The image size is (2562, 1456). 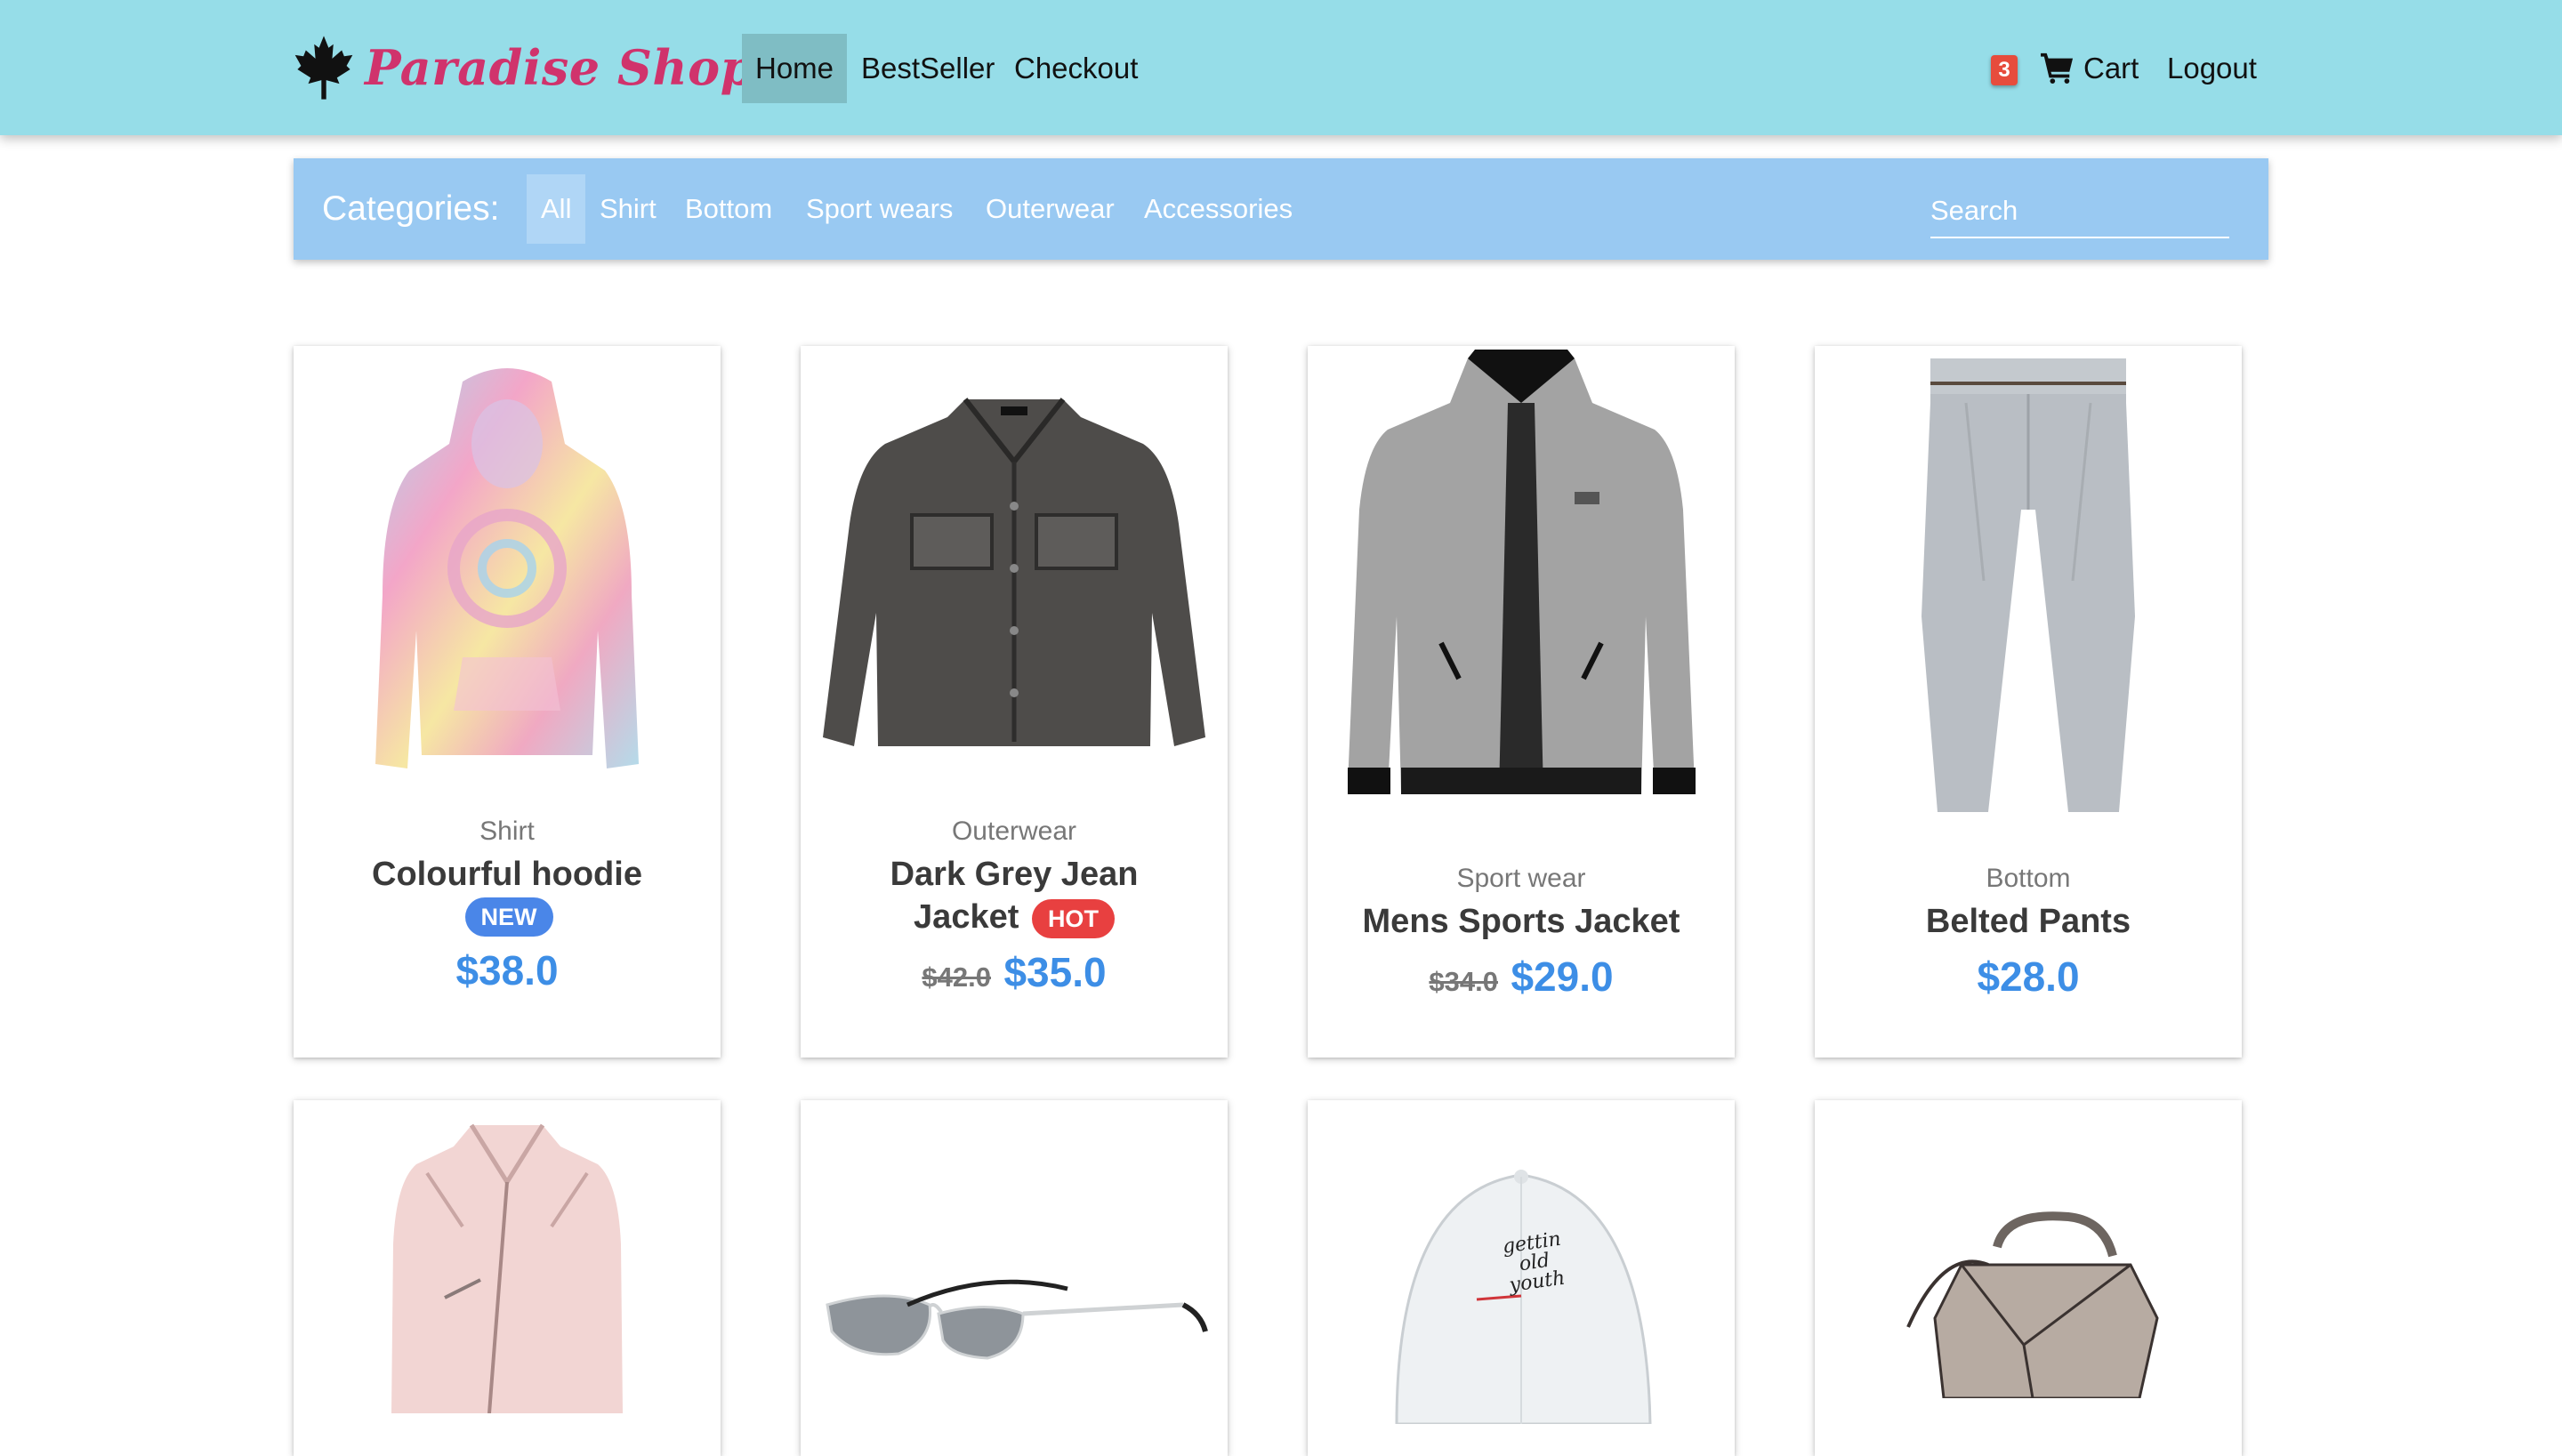 I want to click on product-title: Mens Sports Jacket, so click(x=1521, y=922).